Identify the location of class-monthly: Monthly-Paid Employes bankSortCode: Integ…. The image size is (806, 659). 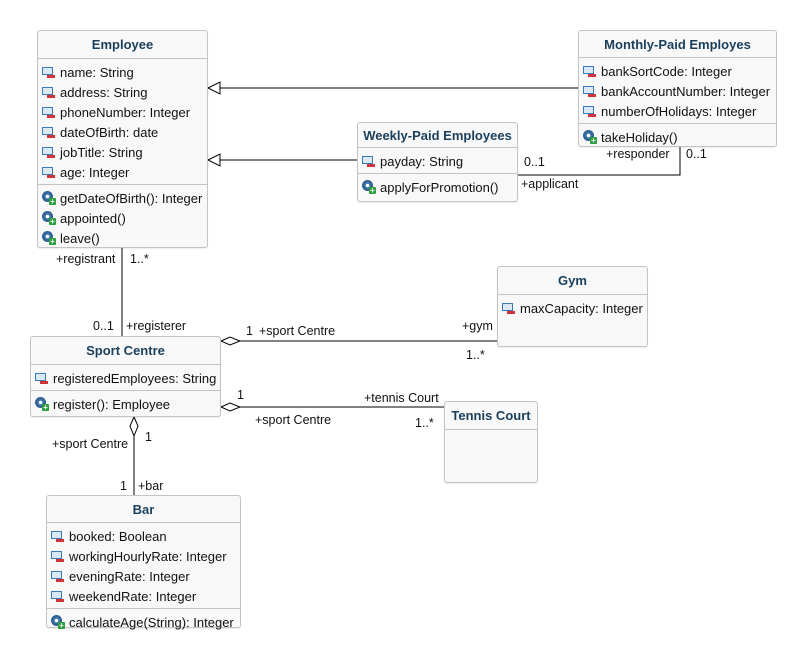
(677, 88).